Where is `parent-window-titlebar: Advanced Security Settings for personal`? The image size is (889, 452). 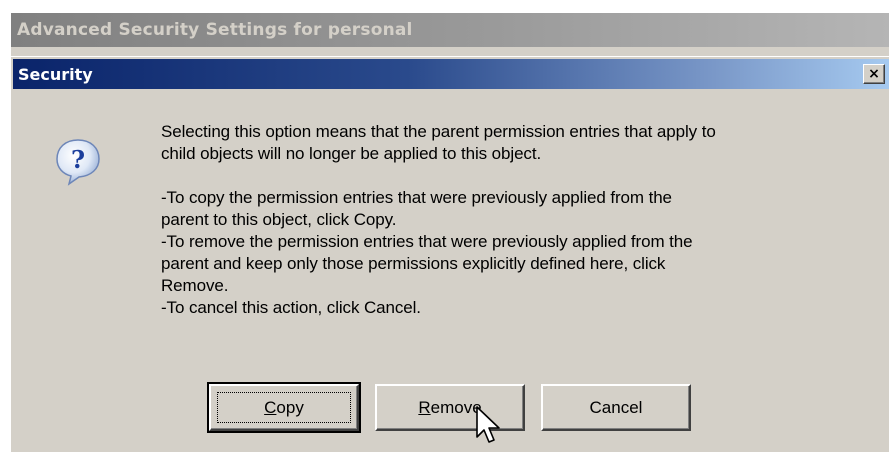
parent-window-titlebar: Advanced Security Settings for personal is located at coordinates (450, 30).